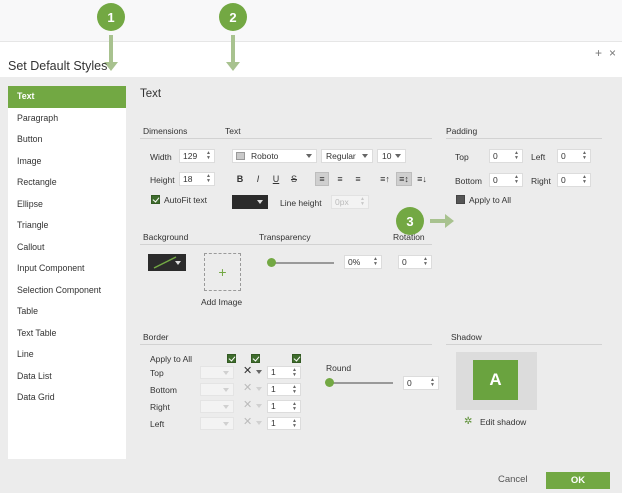  What do you see at coordinates (274, 156) in the screenshot?
I see `font-family-select: Roboto` at bounding box center [274, 156].